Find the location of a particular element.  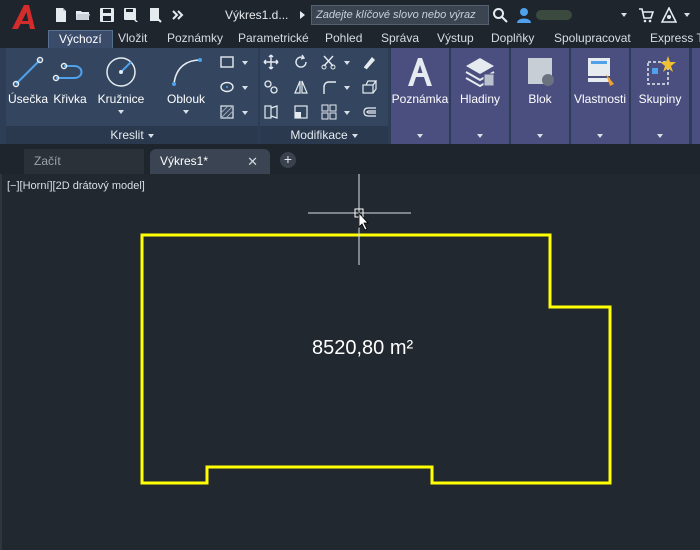

file-tab-drawing1-label: Výkres1* is located at coordinates (184, 161).